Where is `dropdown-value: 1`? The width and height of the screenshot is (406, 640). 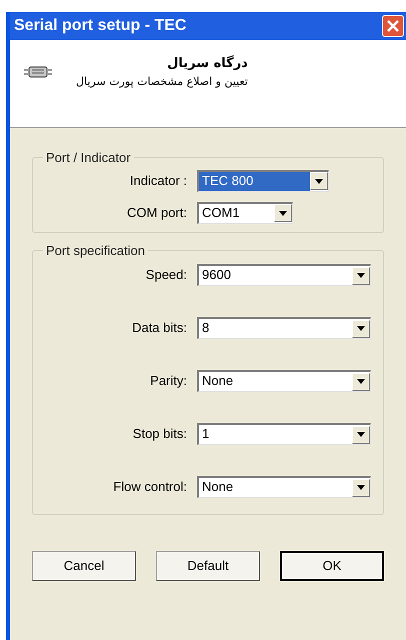 dropdown-value: 1 is located at coordinates (205, 434).